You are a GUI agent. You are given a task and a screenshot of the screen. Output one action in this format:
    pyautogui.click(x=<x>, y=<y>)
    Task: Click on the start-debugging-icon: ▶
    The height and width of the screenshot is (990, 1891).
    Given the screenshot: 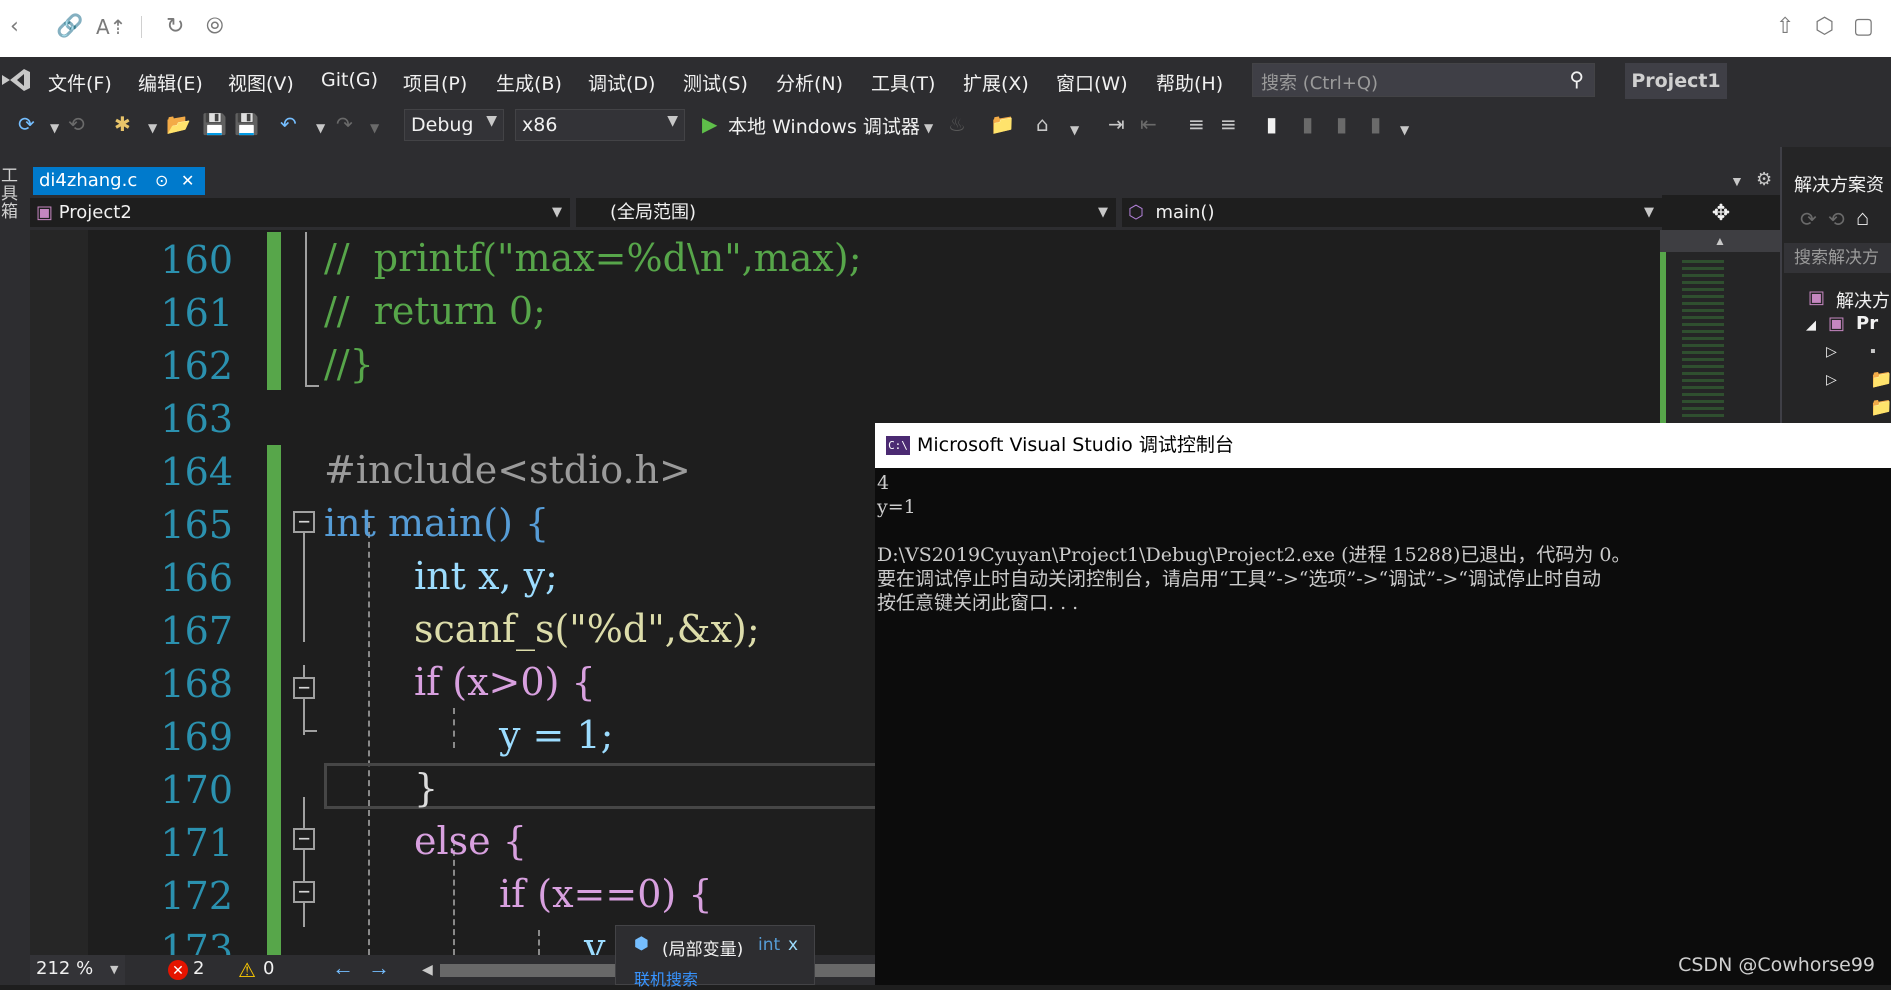 What is the action you would take?
    pyautogui.click(x=709, y=124)
    